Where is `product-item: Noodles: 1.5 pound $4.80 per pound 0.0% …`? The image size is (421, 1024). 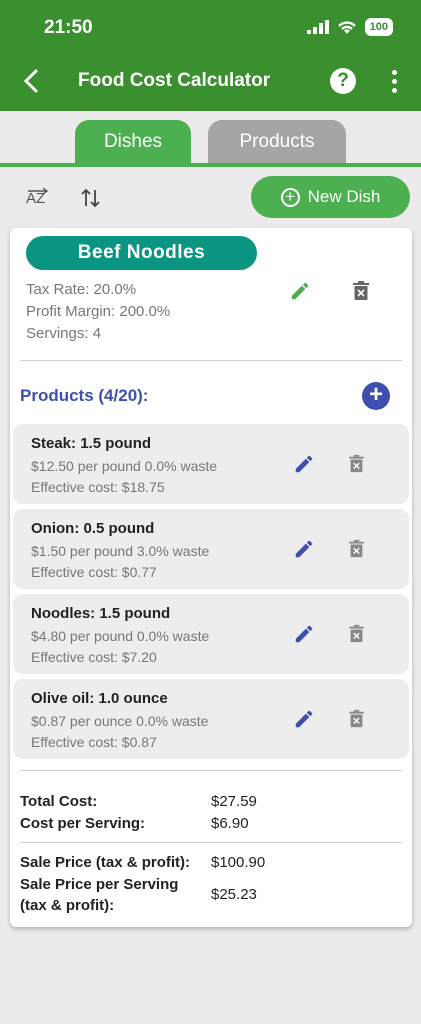
product-item: Noodles: 1.5 pound $4.80 per pound 0.0% … is located at coordinates (211, 634).